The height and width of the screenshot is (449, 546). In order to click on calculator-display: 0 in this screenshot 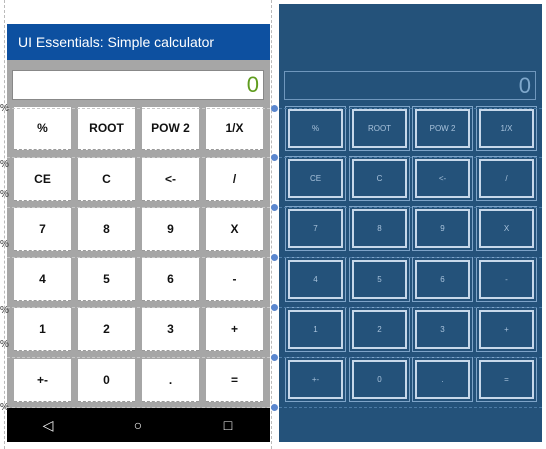, I will do `click(138, 85)`.